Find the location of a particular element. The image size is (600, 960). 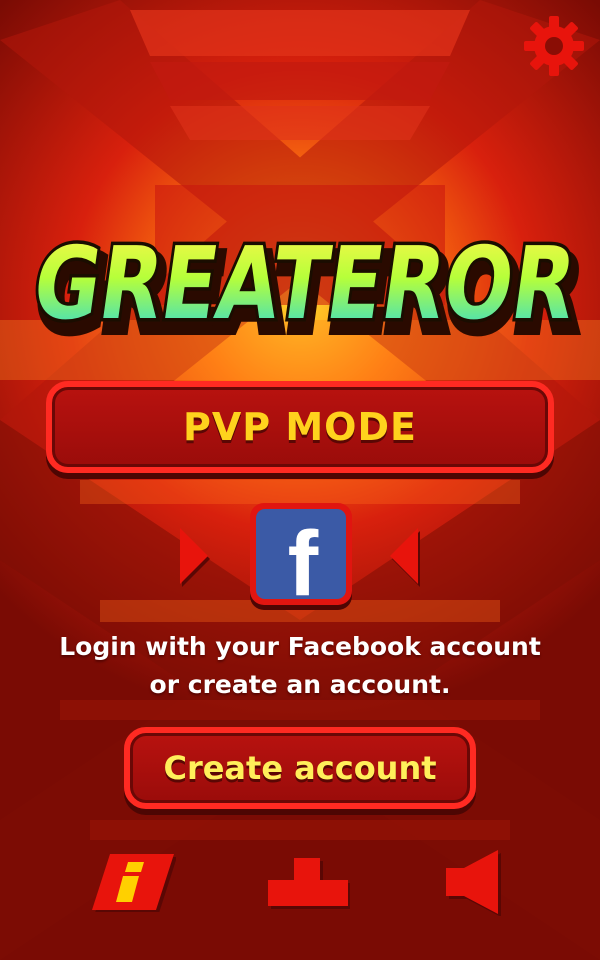

leaderboard-podium-icon is located at coordinates (308, 883).